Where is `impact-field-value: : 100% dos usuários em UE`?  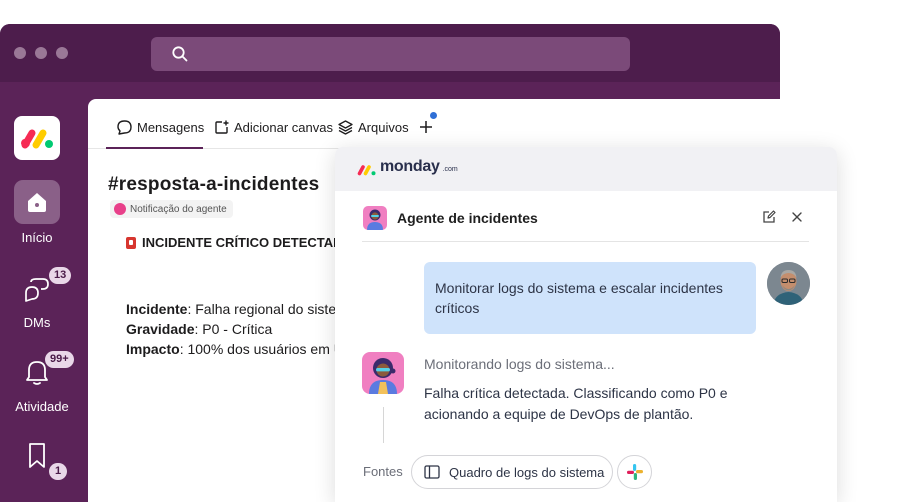 impact-field-value: : 100% dos usuários em UE is located at coordinates (266, 349).